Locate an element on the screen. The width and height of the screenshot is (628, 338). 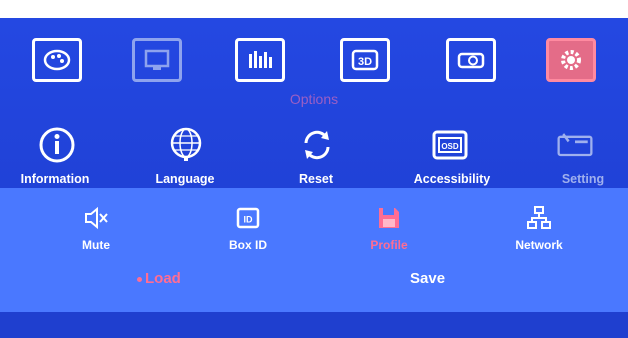
option-language-label: Language is located at coordinates (185, 179).